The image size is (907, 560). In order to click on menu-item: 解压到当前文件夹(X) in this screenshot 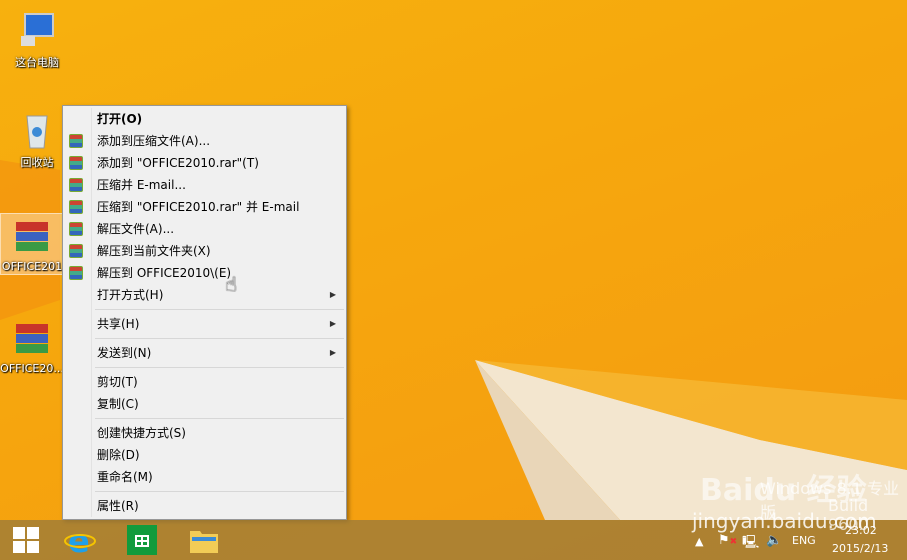, I will do `click(204, 251)`.